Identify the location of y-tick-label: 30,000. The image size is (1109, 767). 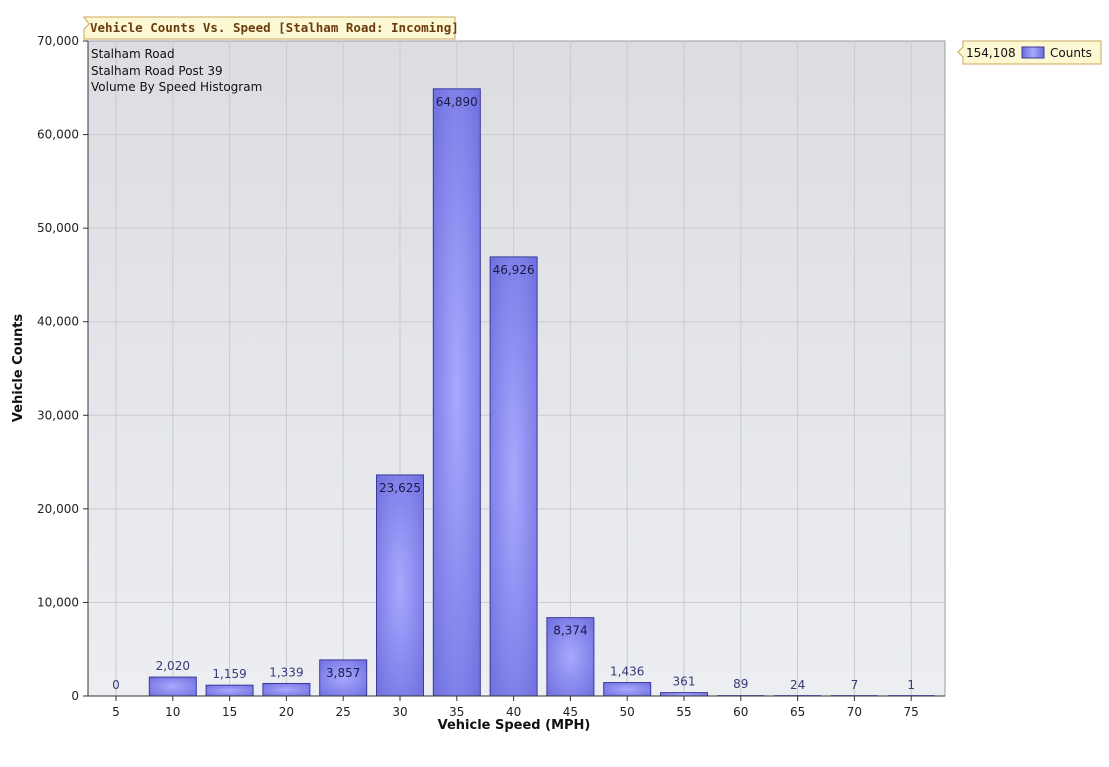
(58, 415).